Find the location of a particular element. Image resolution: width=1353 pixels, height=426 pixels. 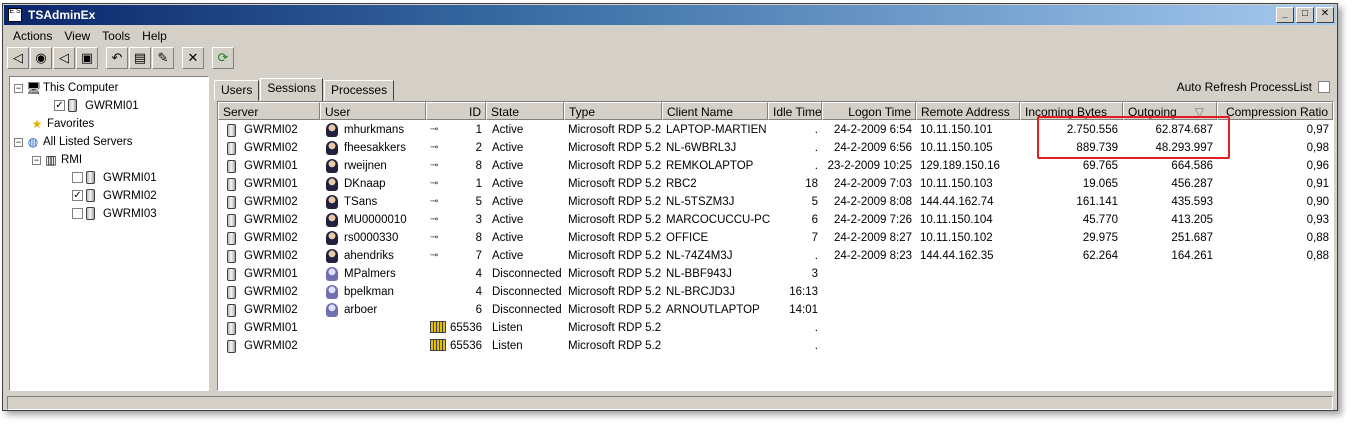

column-header-label: User is located at coordinates (338, 112).